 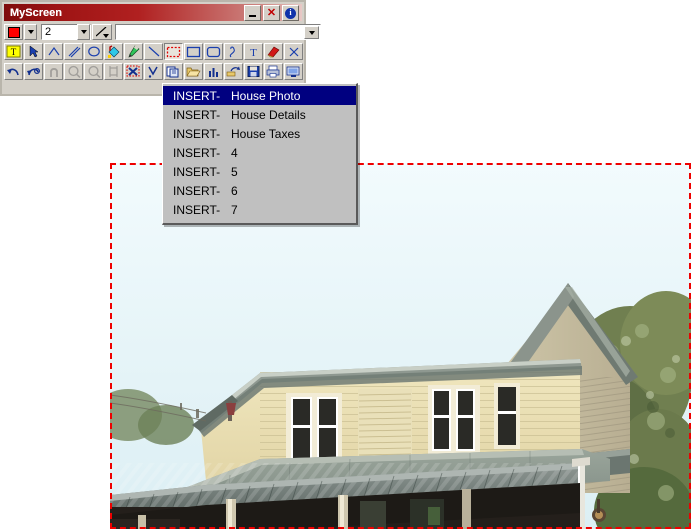 I want to click on close-icon: ✕, so click(x=271, y=13).